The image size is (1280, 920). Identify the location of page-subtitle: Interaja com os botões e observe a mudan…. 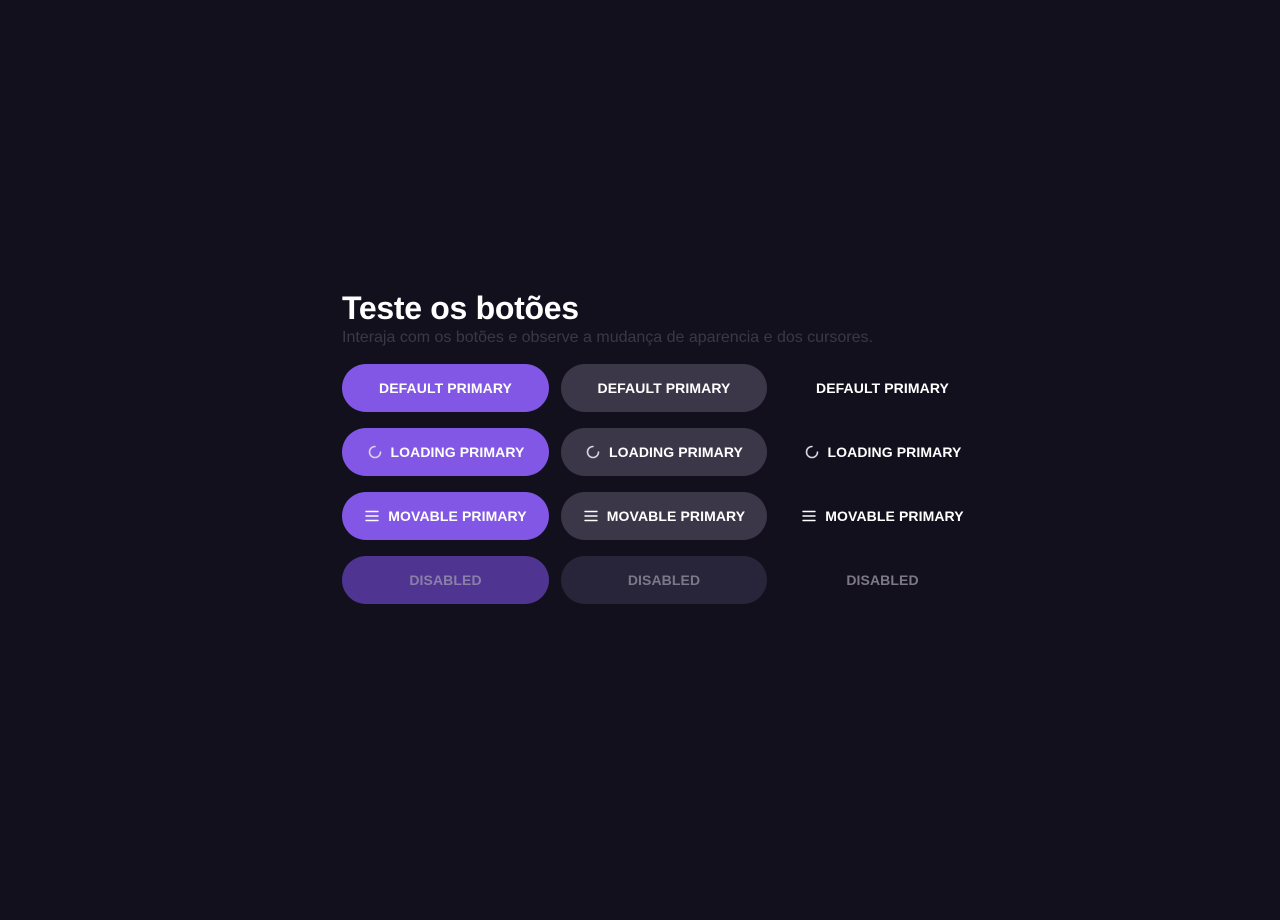
(607, 337).